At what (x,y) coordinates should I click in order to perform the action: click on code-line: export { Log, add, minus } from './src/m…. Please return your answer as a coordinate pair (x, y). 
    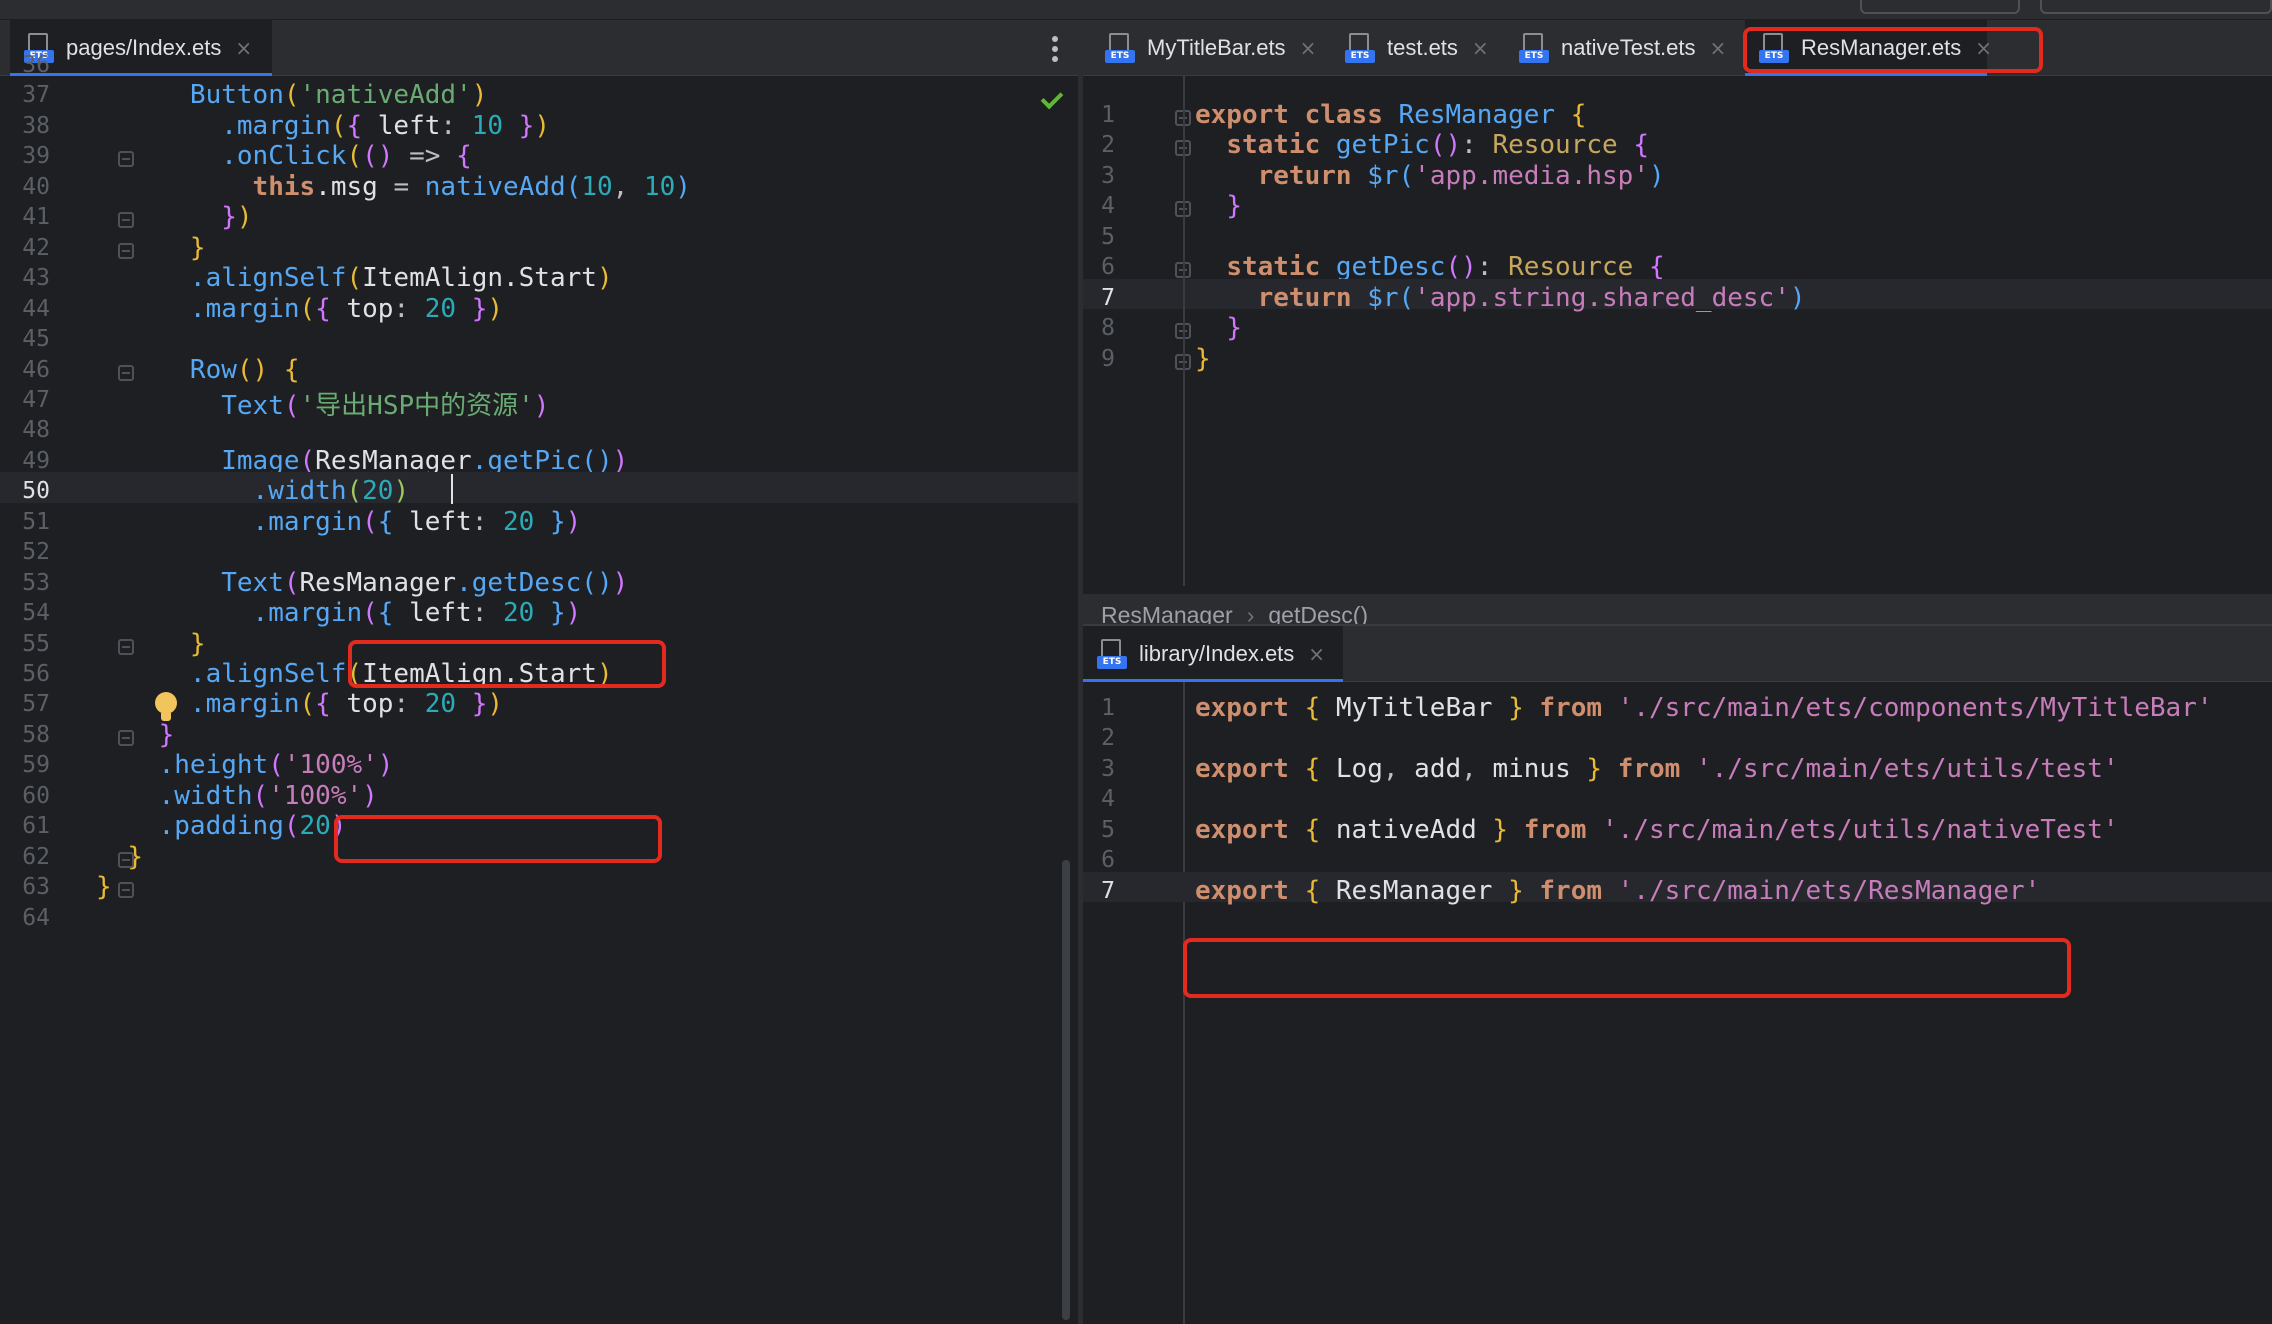
    Looking at the image, I should click on (1657, 769).